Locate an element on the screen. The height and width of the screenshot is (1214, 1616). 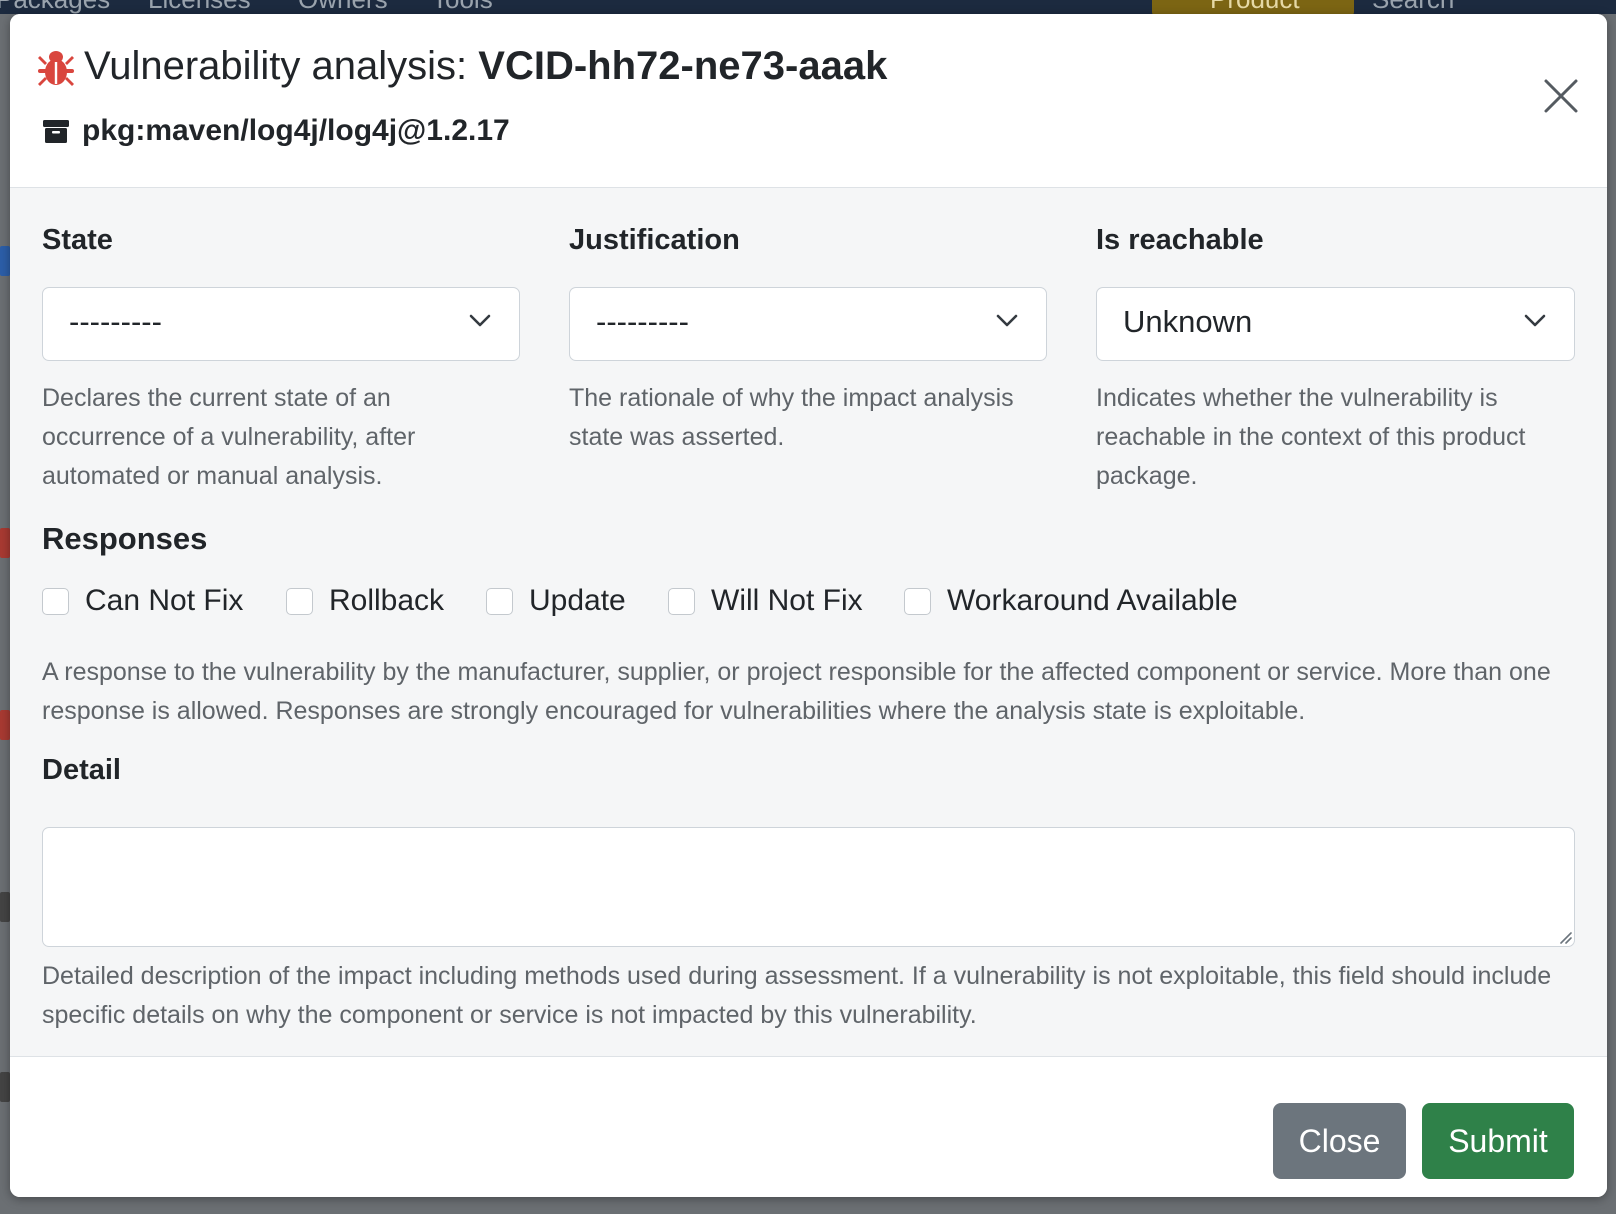
close-button: Close is located at coordinates (1339, 1141).